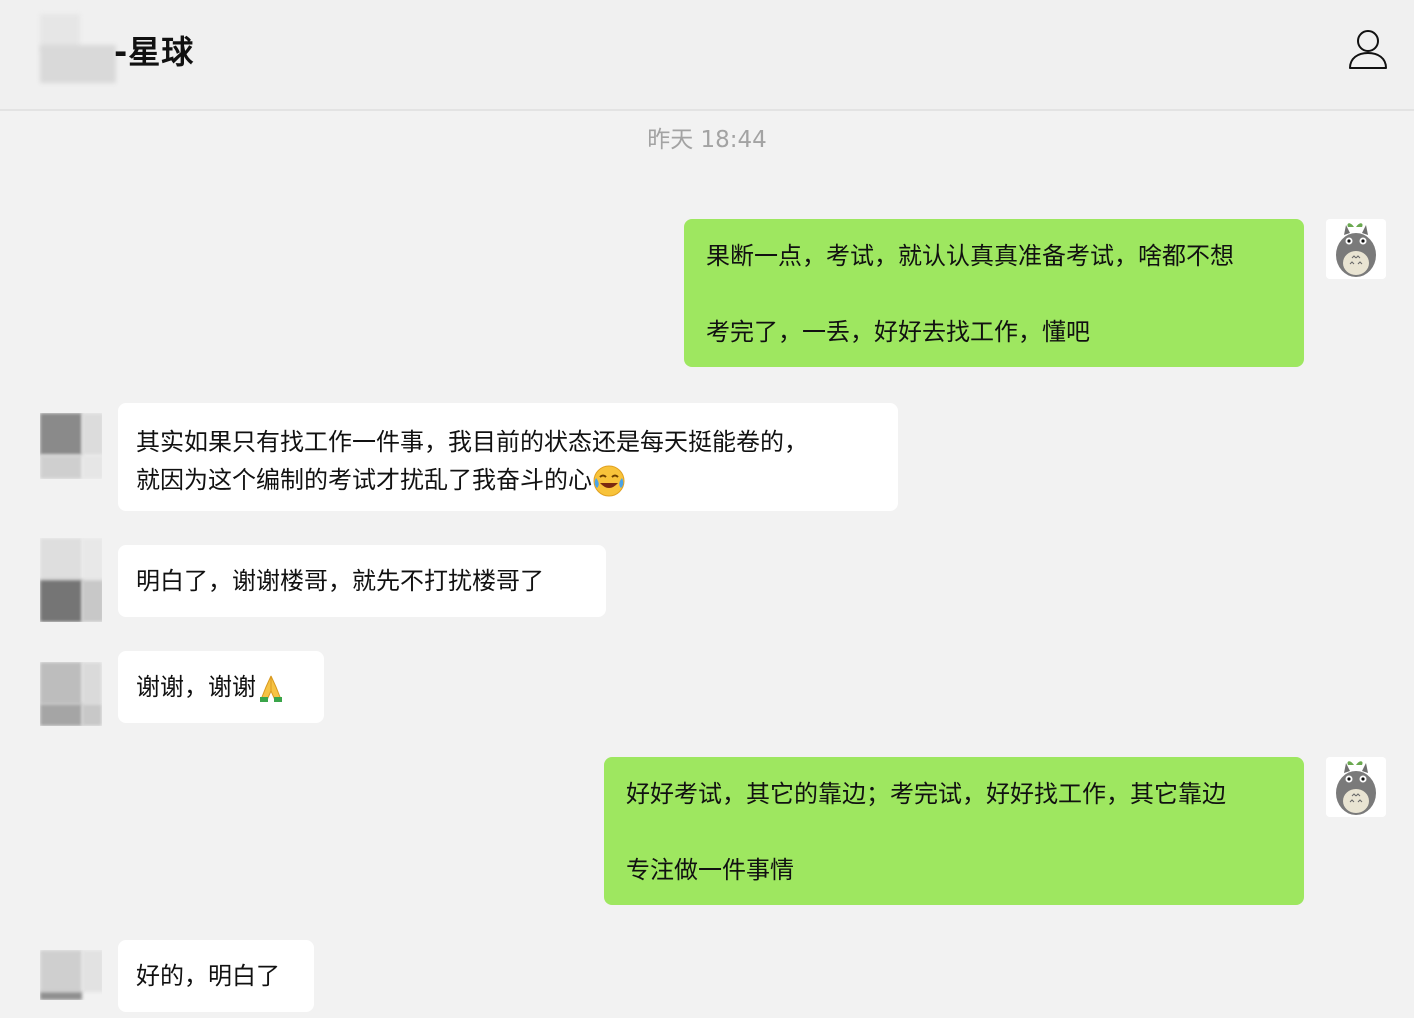  I want to click on message-text-line: 好好考试，其它的靠边；考完试，好好找工作，其它靠边, so click(926, 794).